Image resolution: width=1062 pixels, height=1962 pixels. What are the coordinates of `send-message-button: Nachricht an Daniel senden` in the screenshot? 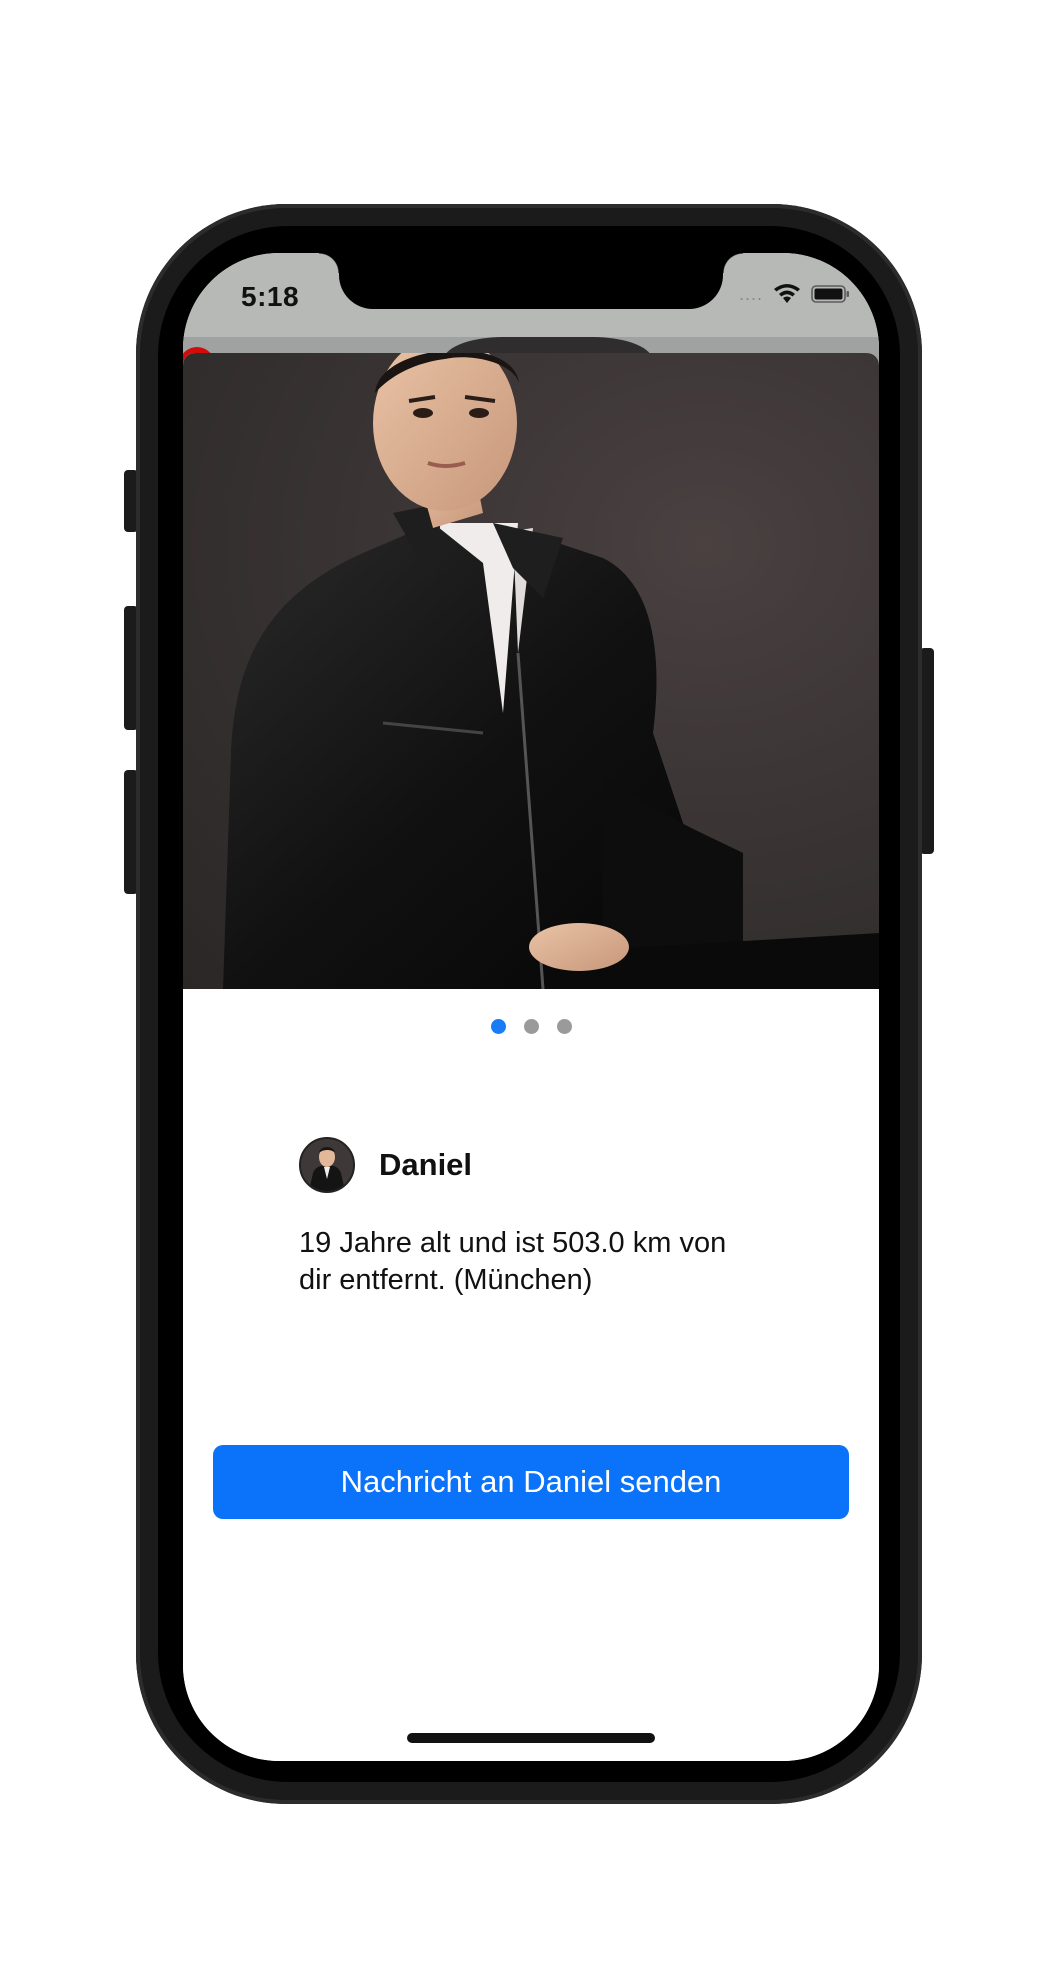 It's located at (531, 1482).